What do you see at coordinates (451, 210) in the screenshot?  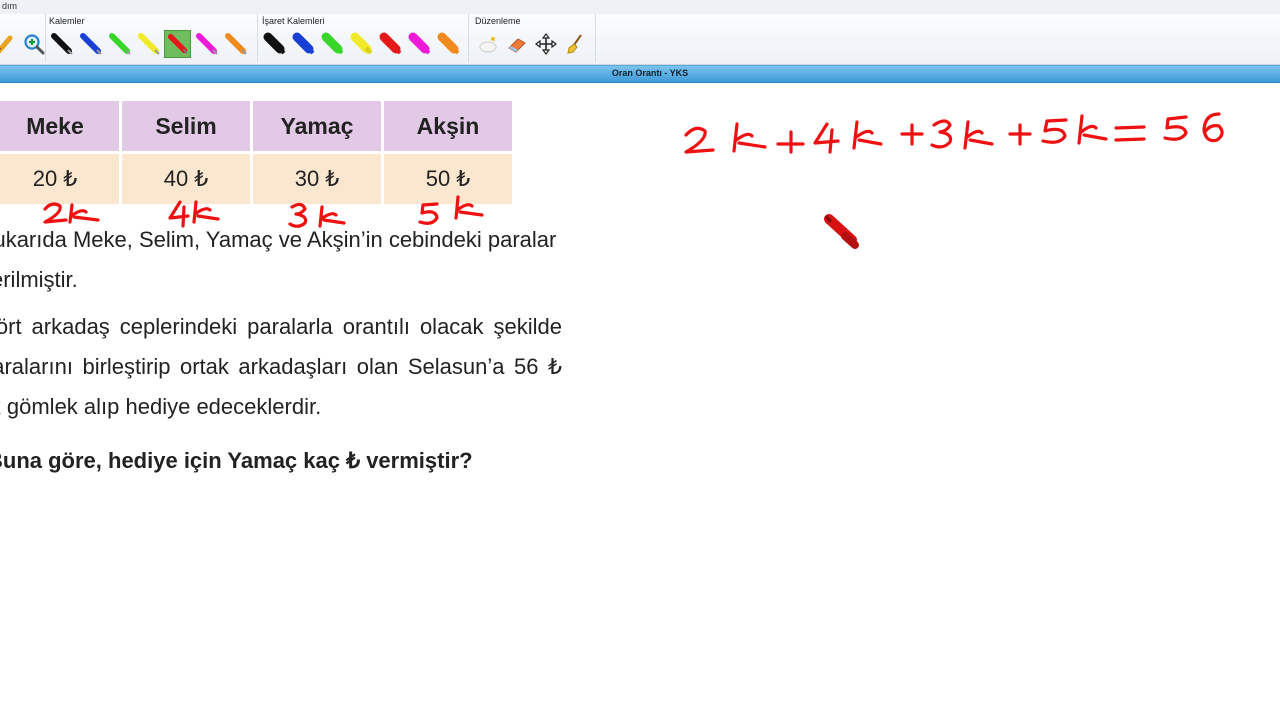 I see `ink-5k` at bounding box center [451, 210].